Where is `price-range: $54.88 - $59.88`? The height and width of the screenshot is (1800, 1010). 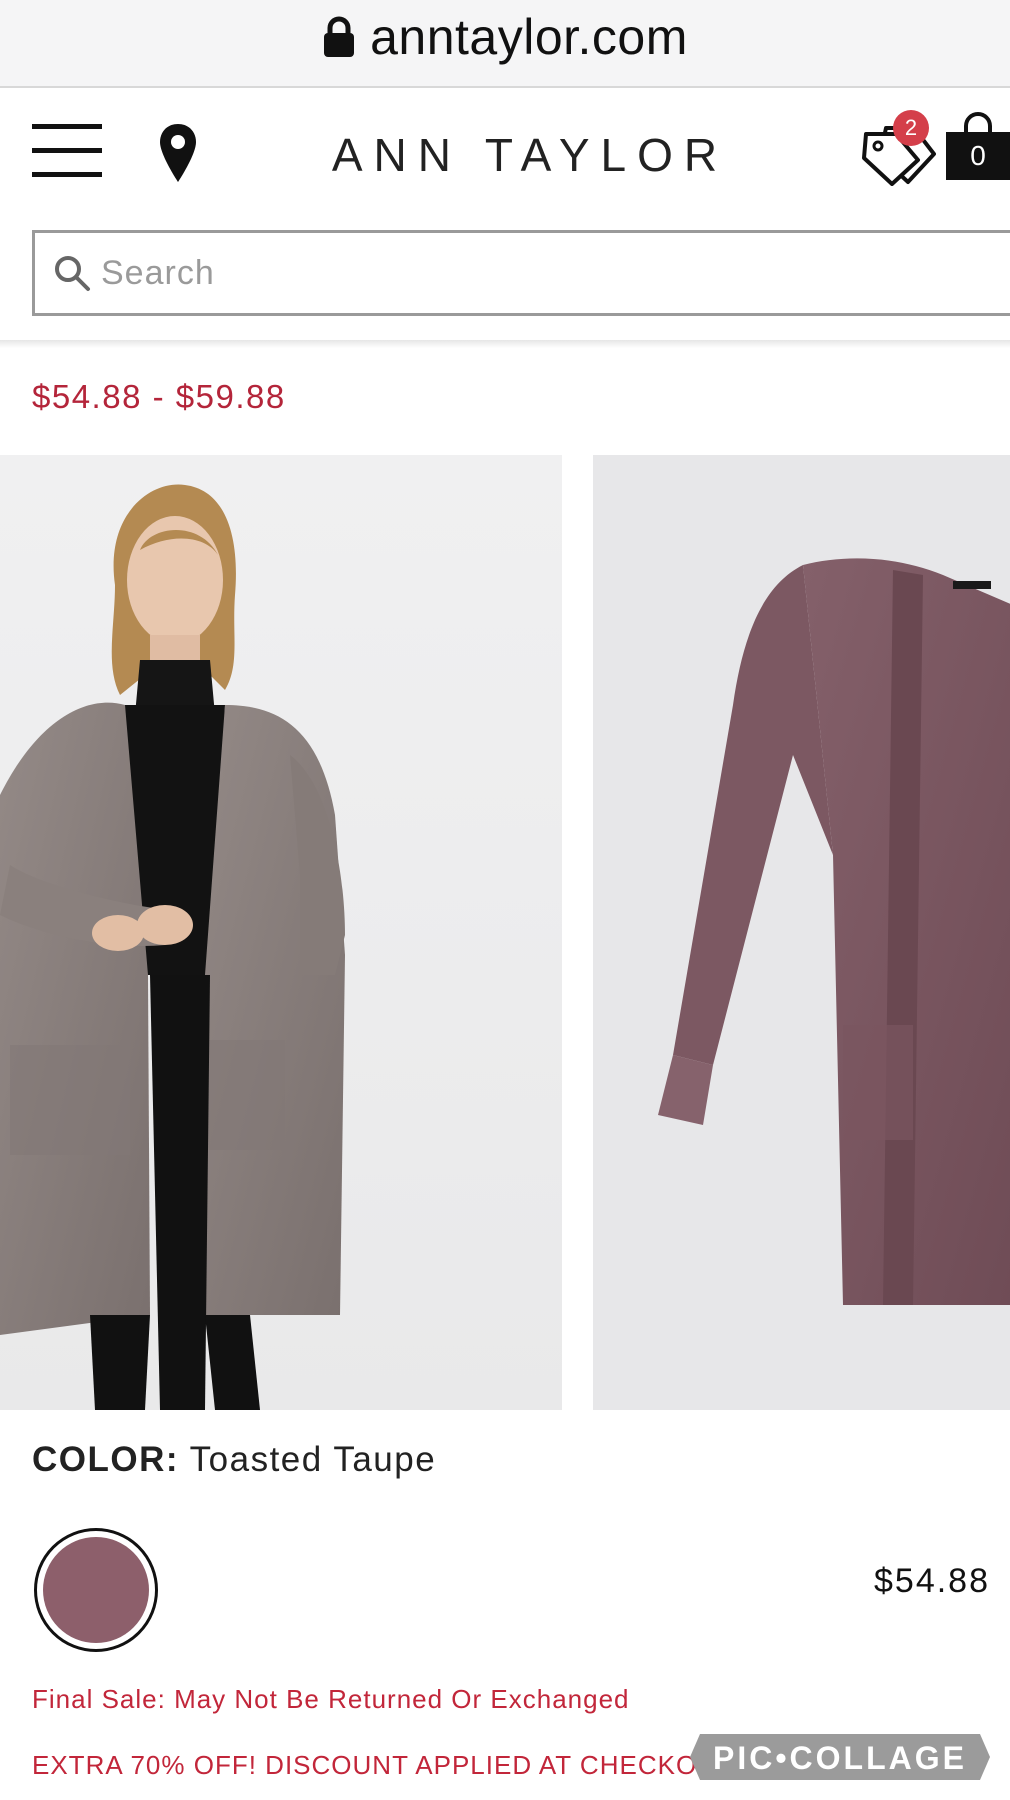
price-range: $54.88 - $59.88 is located at coordinates (159, 396).